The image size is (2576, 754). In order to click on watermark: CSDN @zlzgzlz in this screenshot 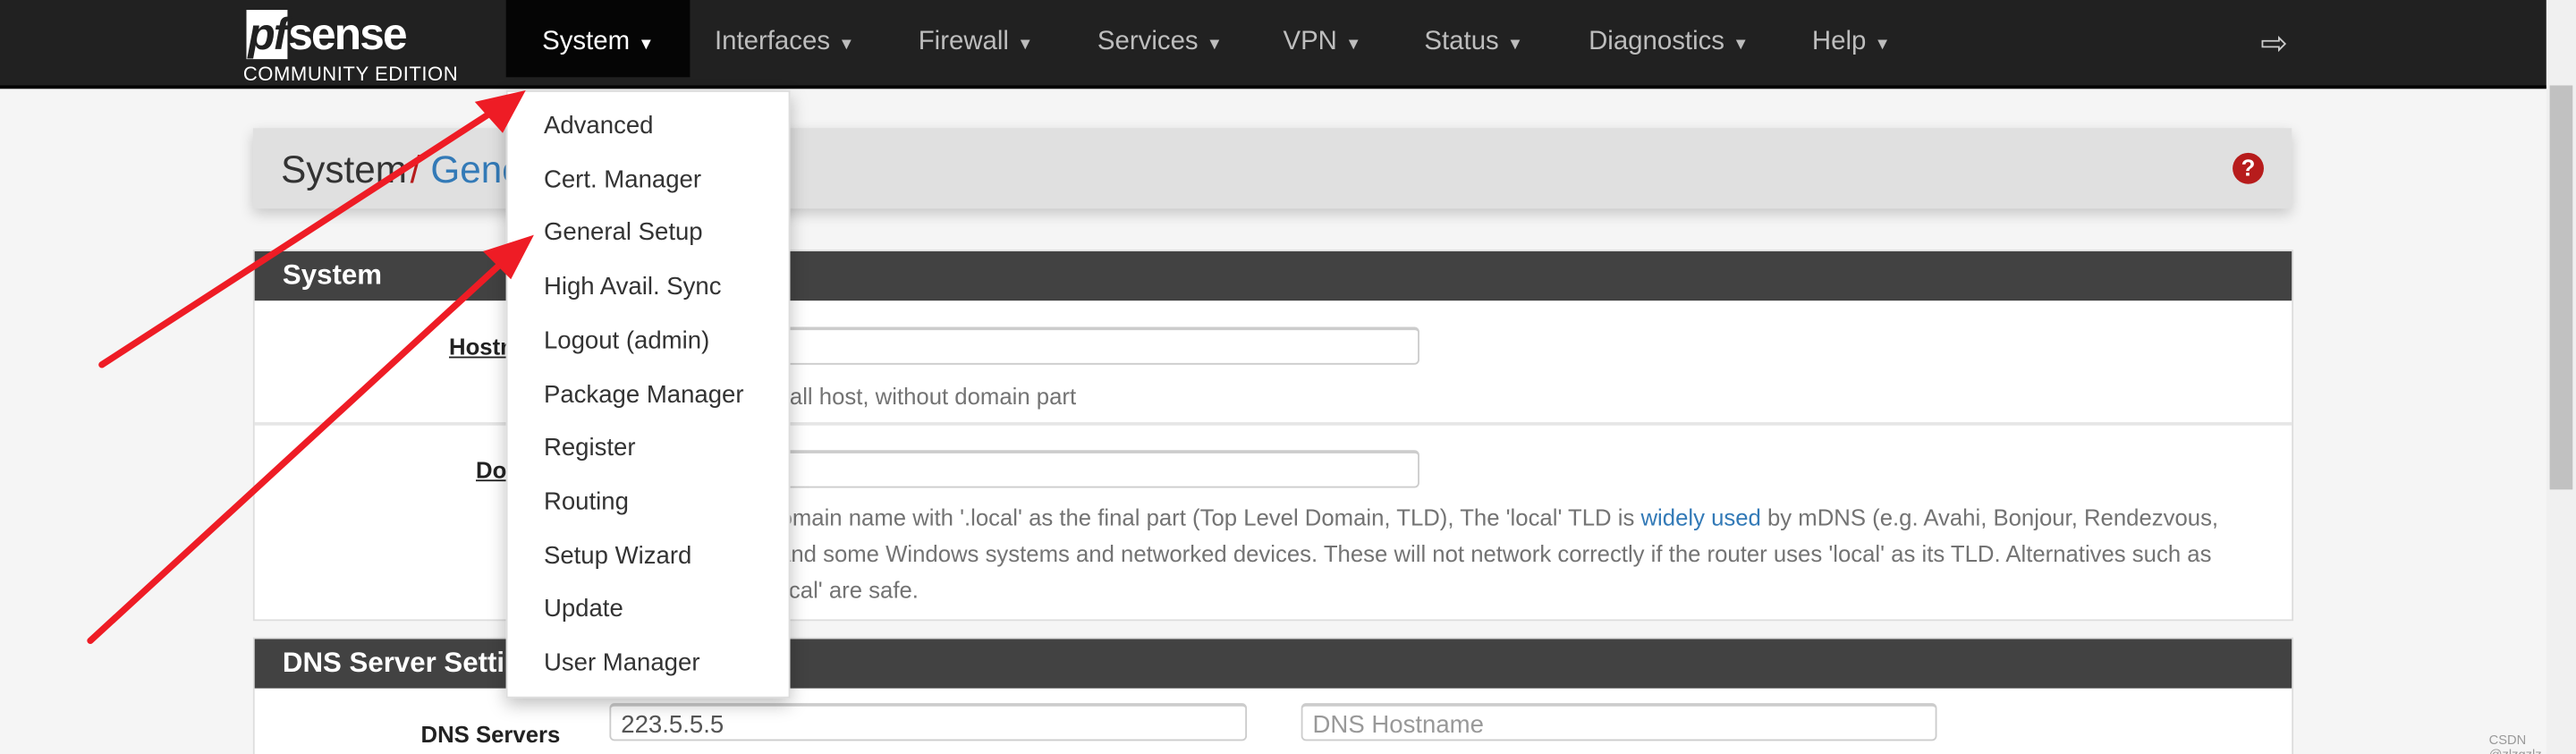, I will do `click(2515, 743)`.